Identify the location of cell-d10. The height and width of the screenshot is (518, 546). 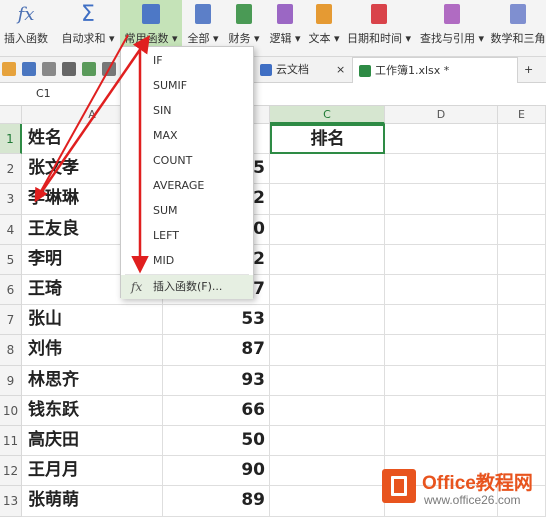
(441, 411).